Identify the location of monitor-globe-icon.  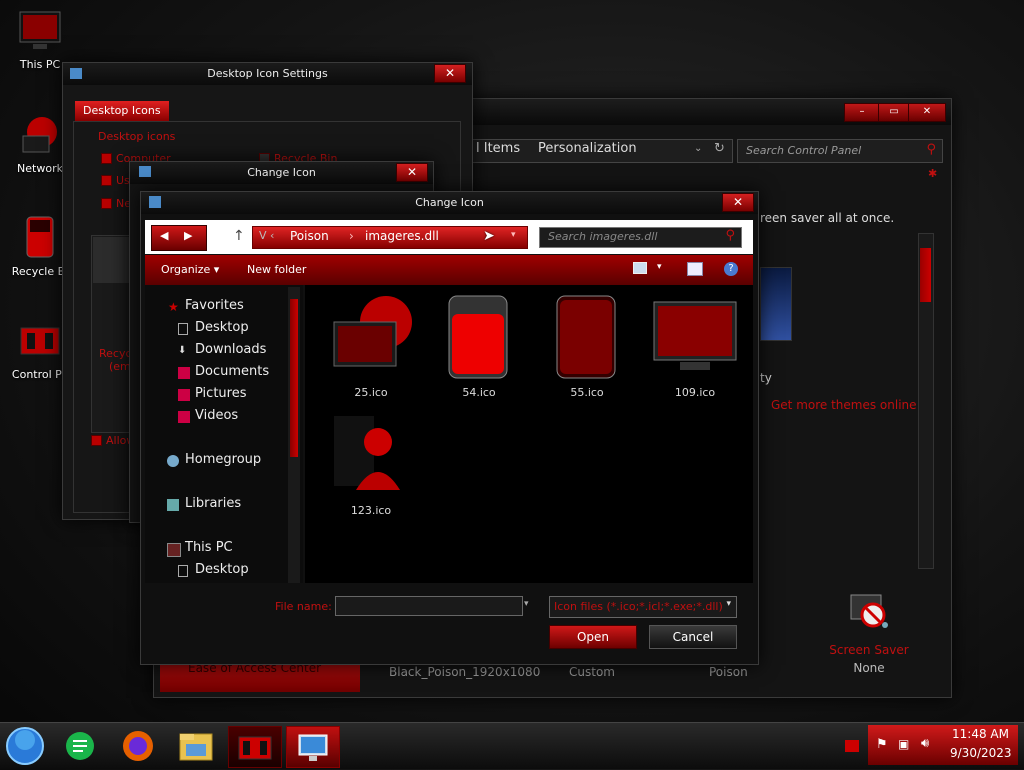
(371, 337).